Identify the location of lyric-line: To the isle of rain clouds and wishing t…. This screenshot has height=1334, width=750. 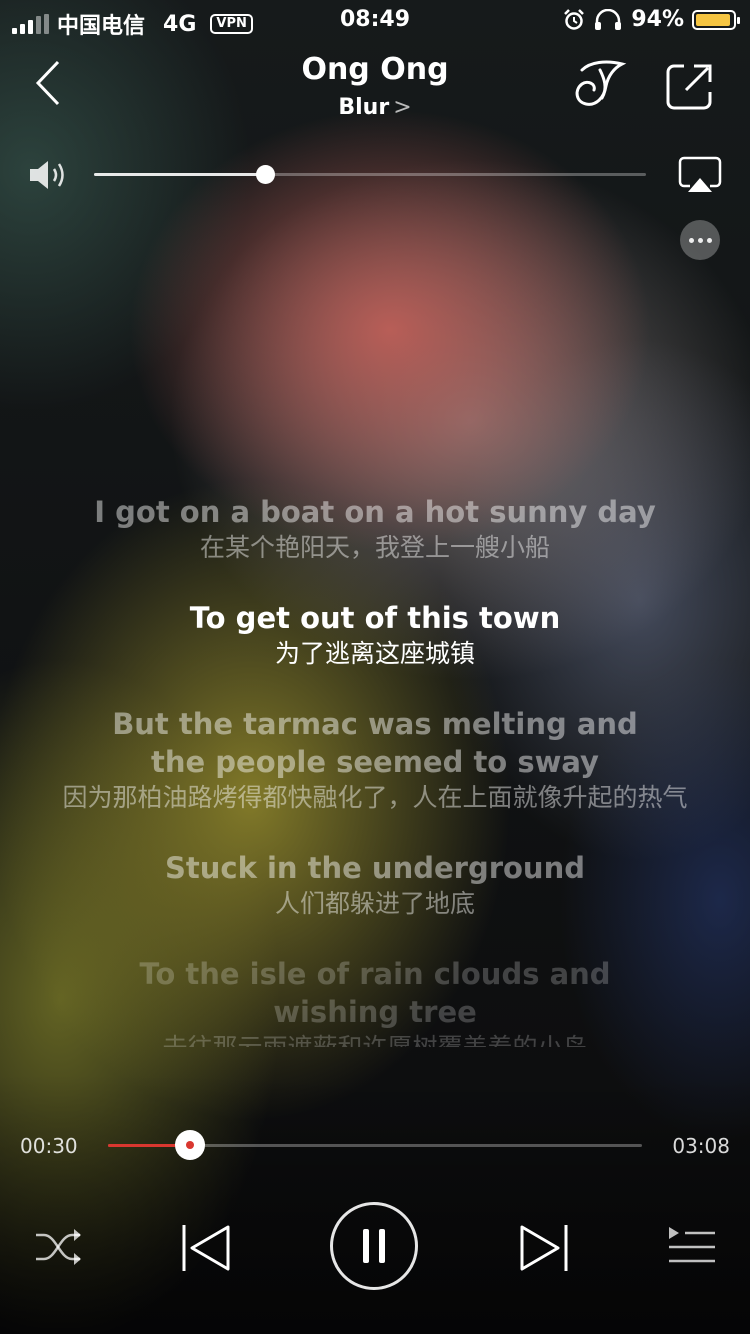
(375, 1001).